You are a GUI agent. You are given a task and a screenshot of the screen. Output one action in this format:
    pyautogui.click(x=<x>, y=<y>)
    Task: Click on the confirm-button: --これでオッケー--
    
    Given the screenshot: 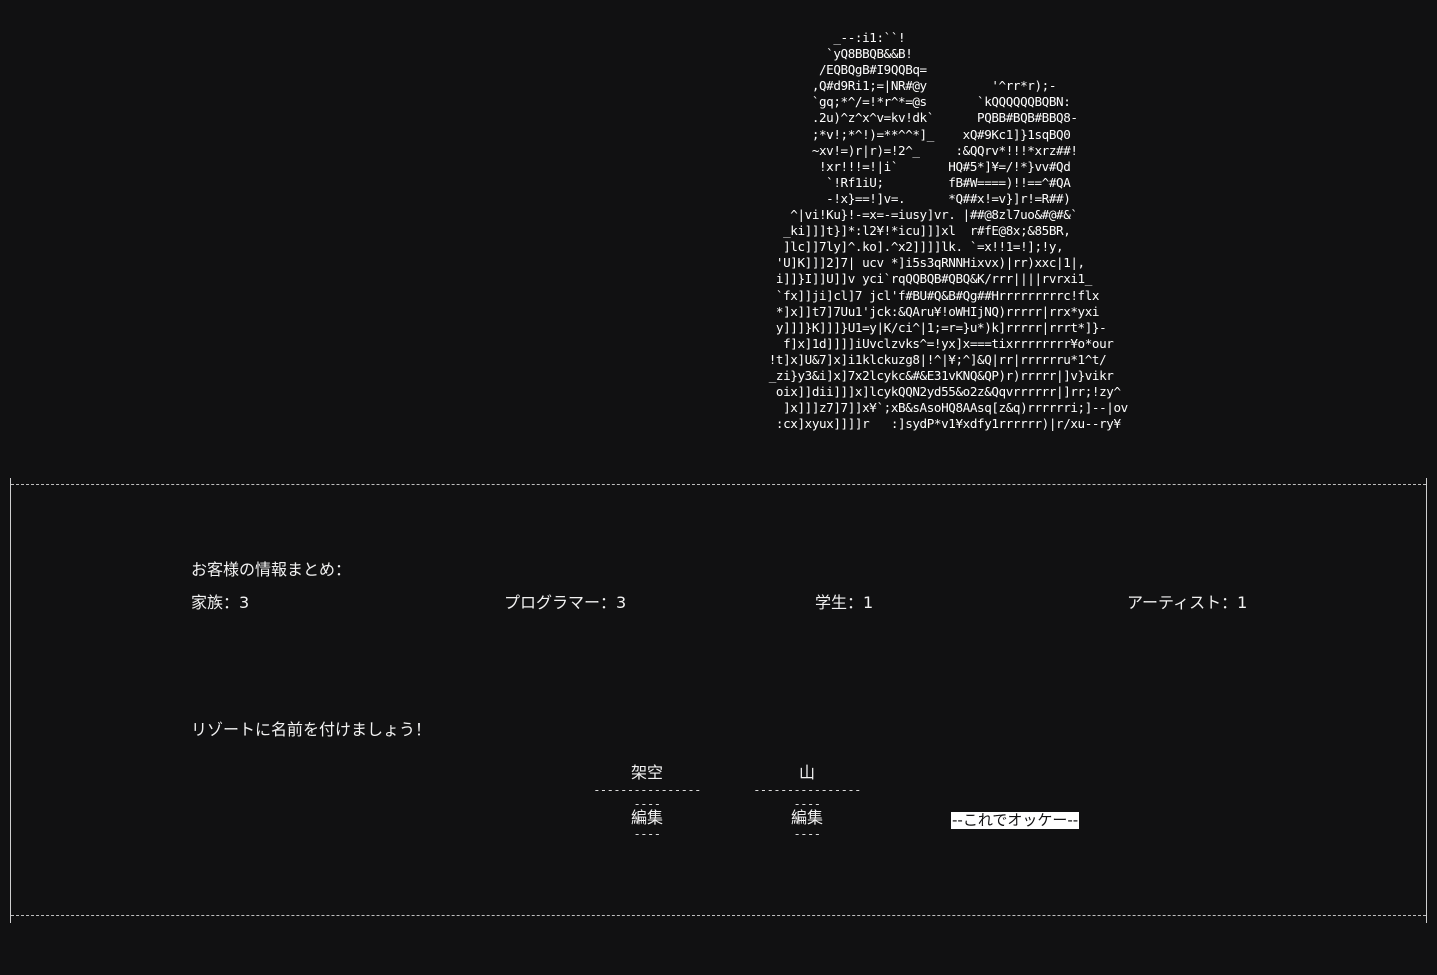 What is the action you would take?
    pyautogui.click(x=1015, y=820)
    